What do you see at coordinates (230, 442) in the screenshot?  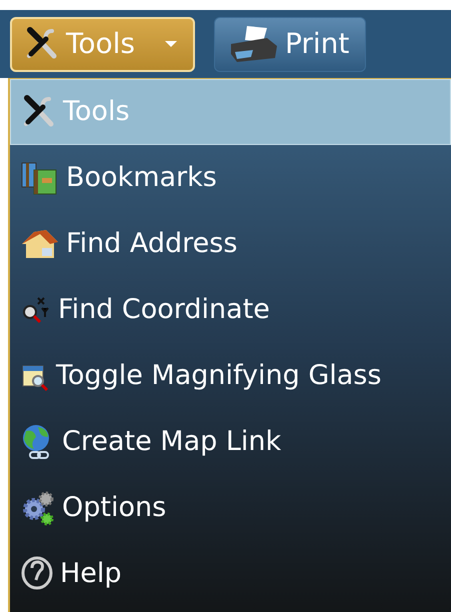 I see `menu-item: Create Map Link` at bounding box center [230, 442].